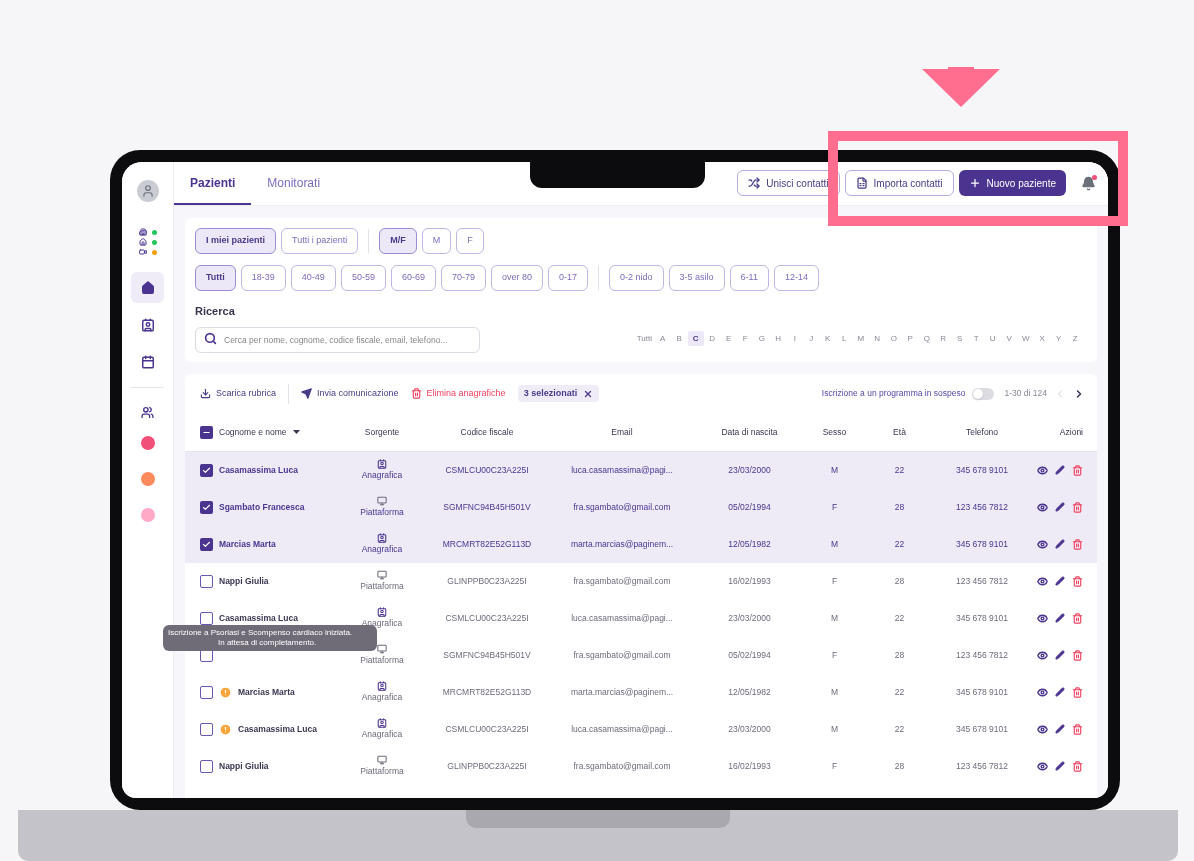 The image size is (1194, 861). I want to click on action-button: Nuovo paziente, so click(1012, 183).